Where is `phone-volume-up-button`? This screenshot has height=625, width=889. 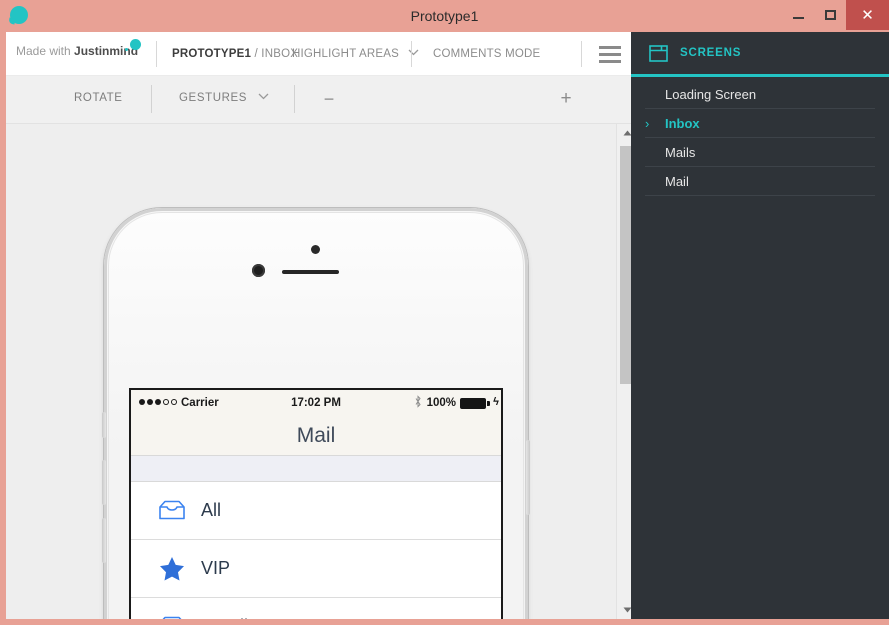 phone-volume-up-button is located at coordinates (104, 482).